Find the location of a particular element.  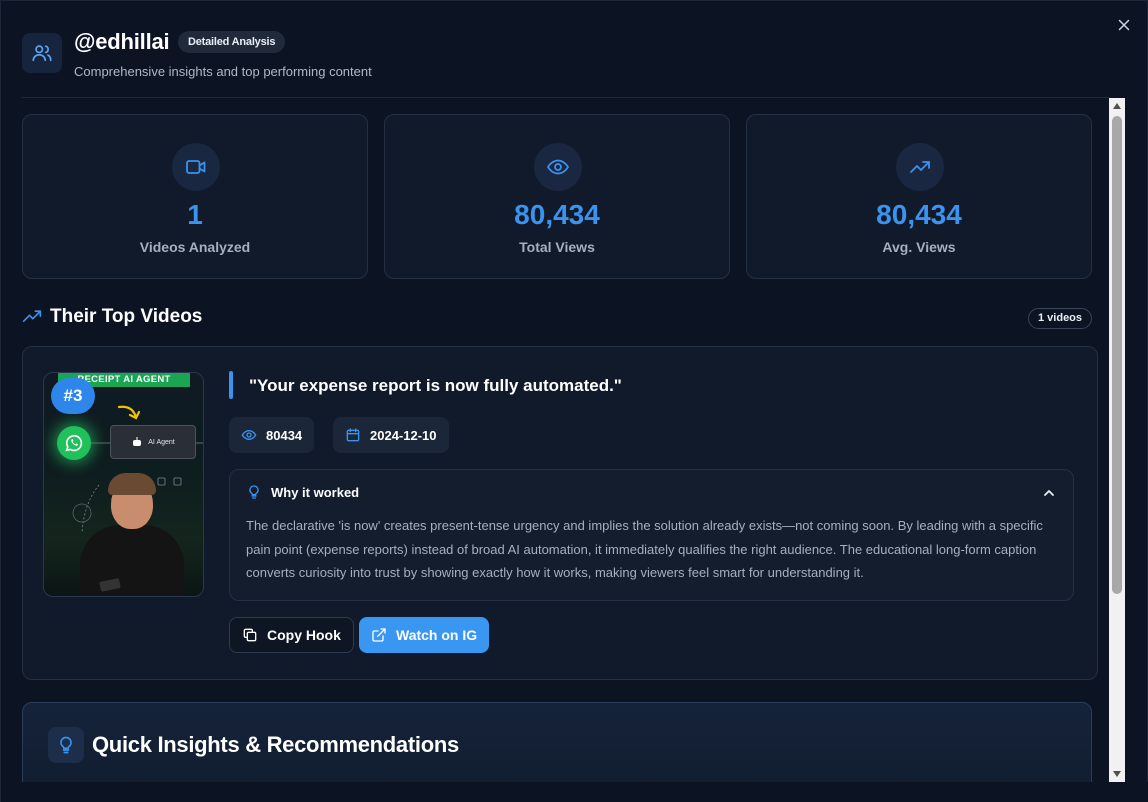

close-icon is located at coordinates (1124, 25).